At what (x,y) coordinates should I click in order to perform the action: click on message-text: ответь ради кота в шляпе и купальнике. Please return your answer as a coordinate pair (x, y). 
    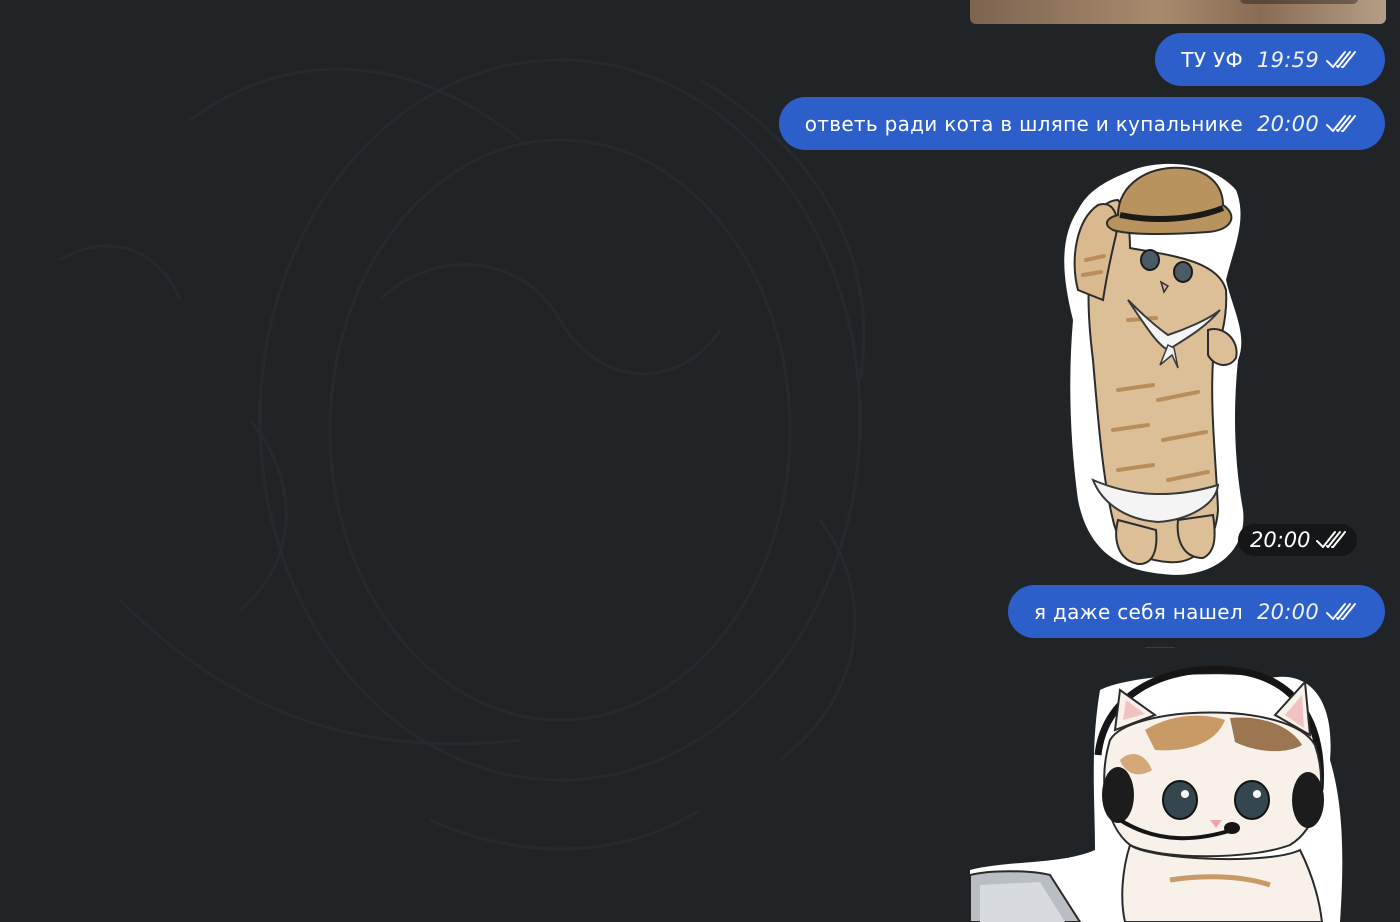
    Looking at the image, I should click on (1023, 123).